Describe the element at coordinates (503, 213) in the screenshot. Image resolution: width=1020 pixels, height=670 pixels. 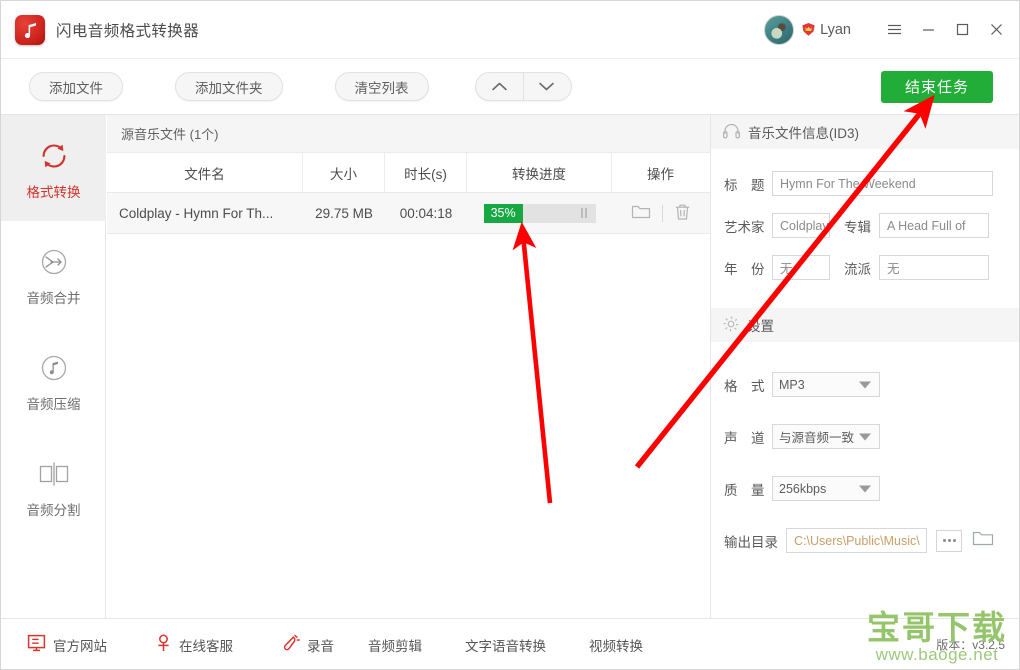
I see `progress-fill: 35%` at that location.